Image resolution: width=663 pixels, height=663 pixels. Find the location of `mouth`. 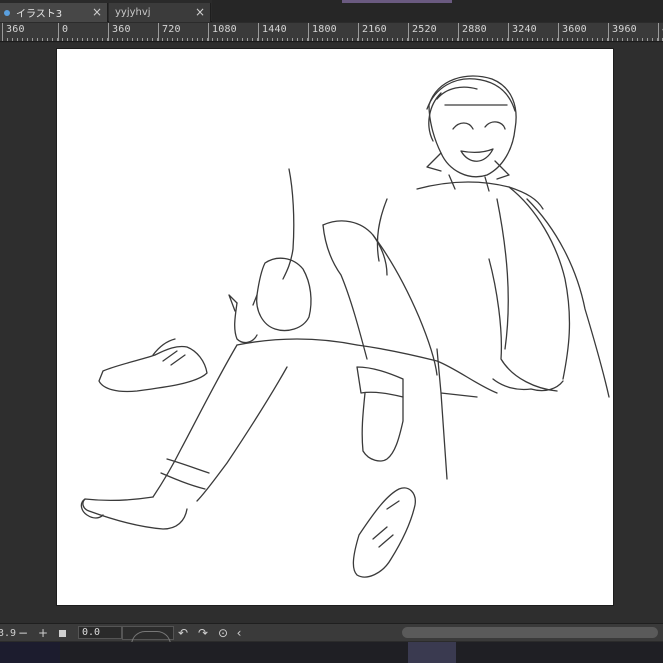

mouth is located at coordinates (477, 155).